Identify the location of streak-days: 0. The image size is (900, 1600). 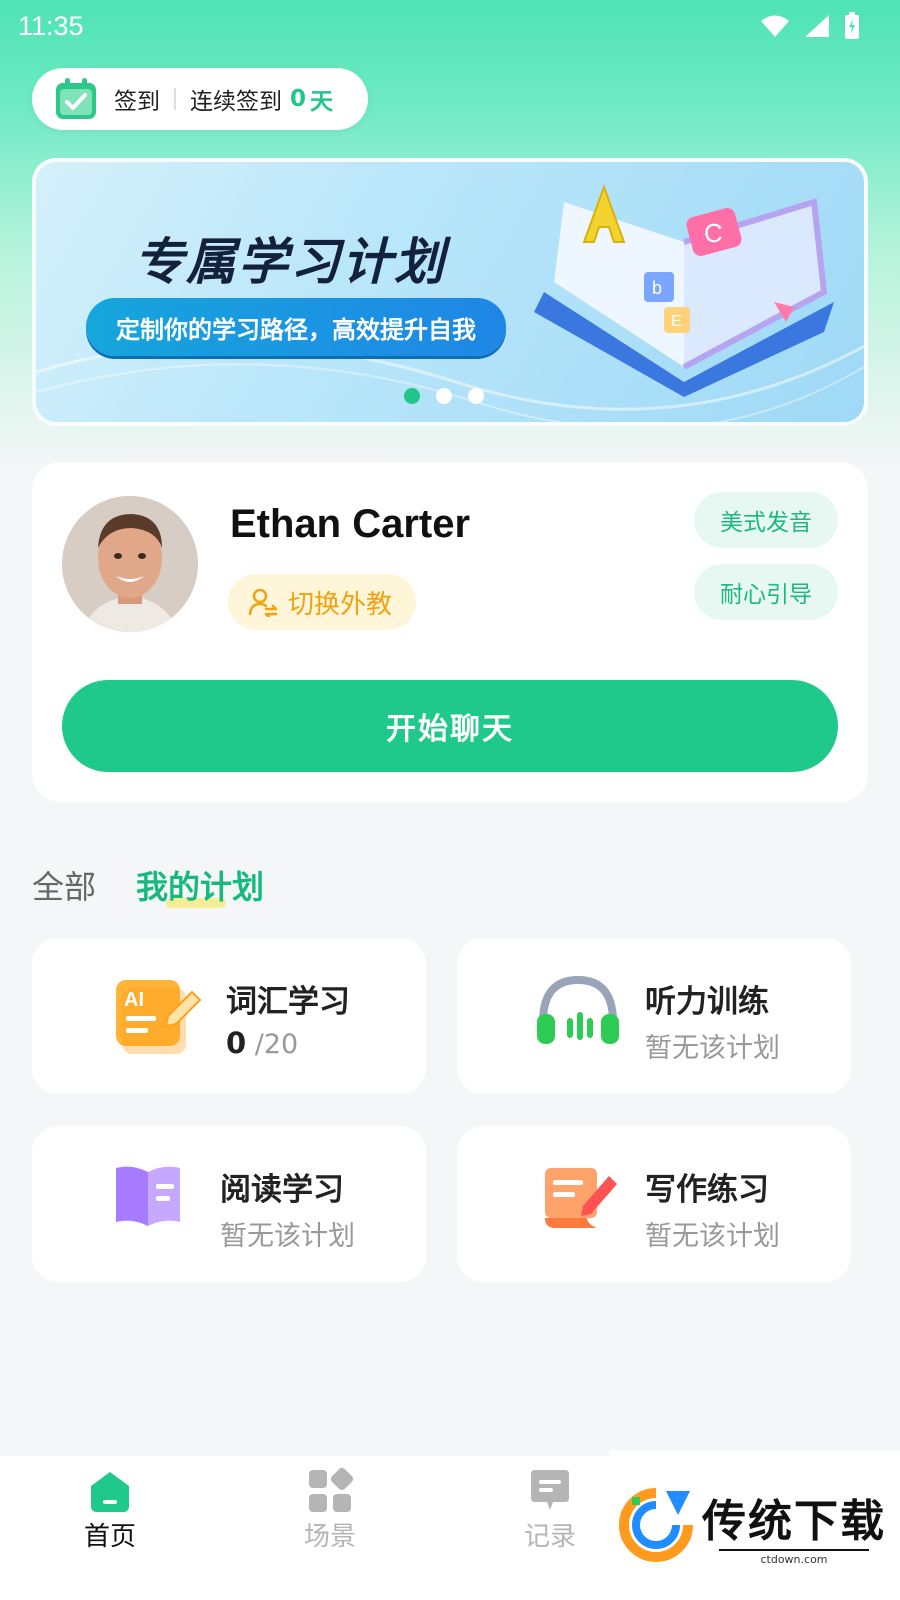
(298, 99).